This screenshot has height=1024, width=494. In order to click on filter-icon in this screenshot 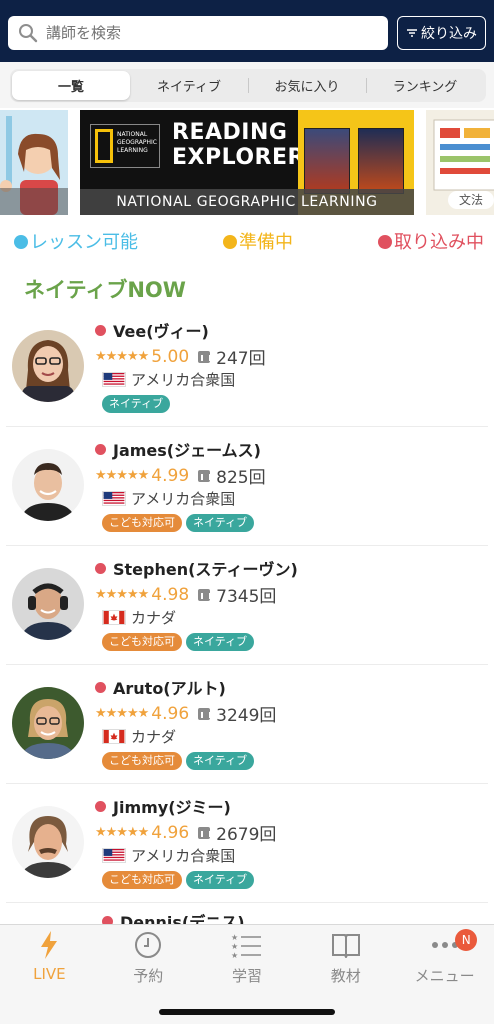, I will do `click(412, 33)`.